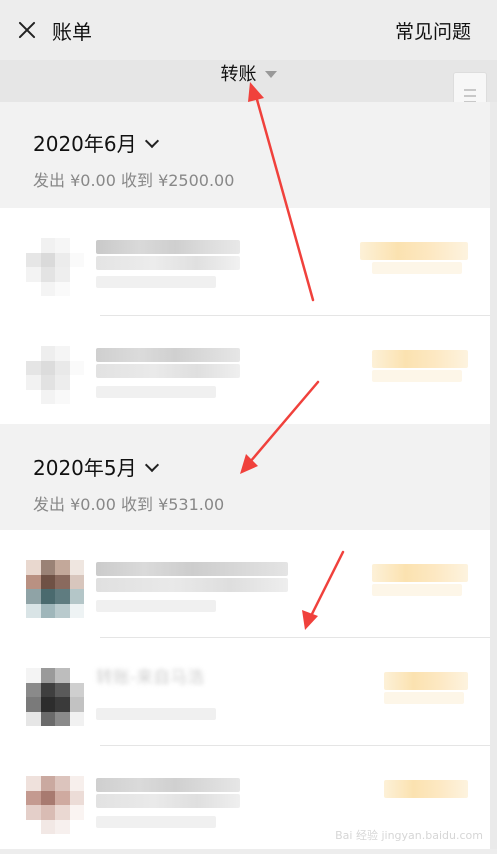 The image size is (497, 854). I want to click on filter-dropdown: 转账, so click(249, 73).